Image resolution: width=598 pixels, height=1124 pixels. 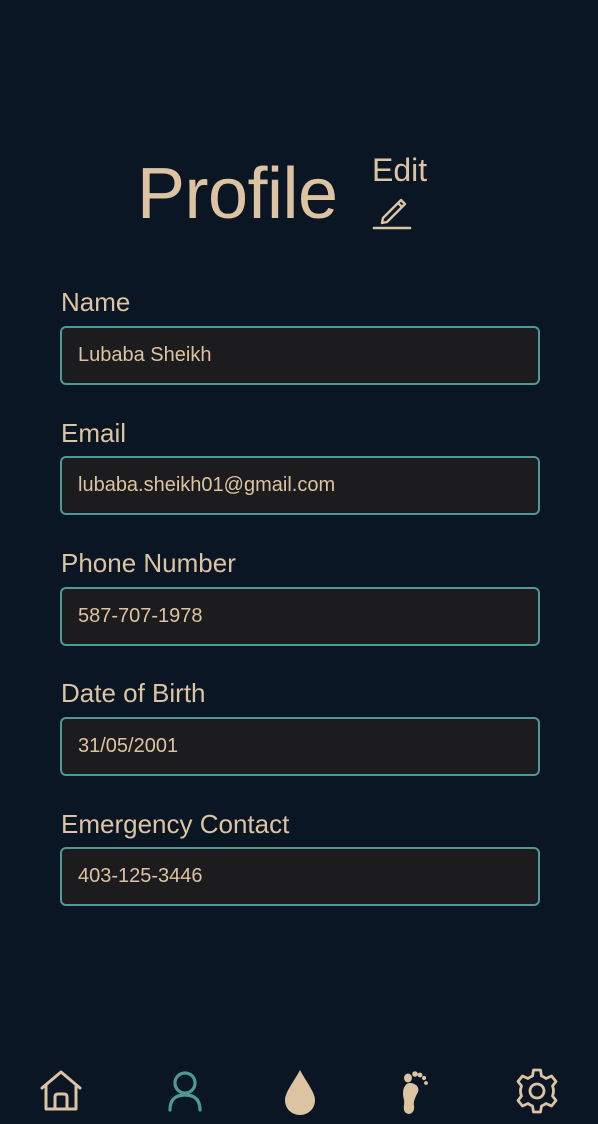 I want to click on nav-steps, so click(x=413, y=1091).